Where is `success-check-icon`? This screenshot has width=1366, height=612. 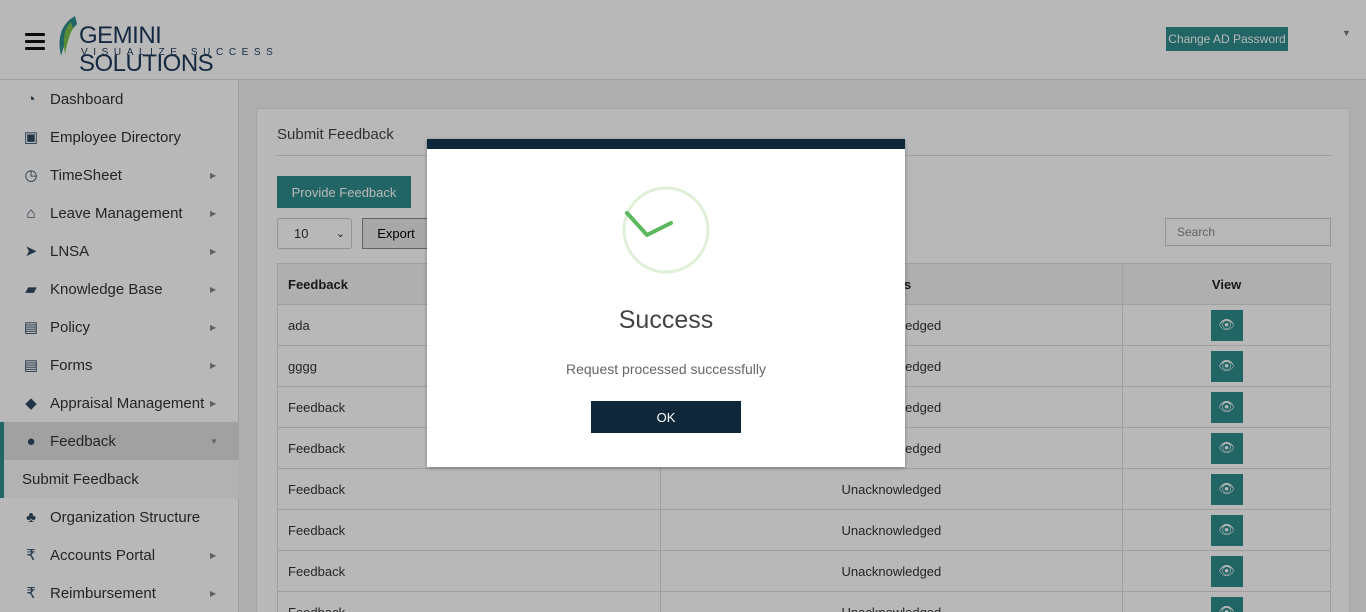 success-check-icon is located at coordinates (666, 230).